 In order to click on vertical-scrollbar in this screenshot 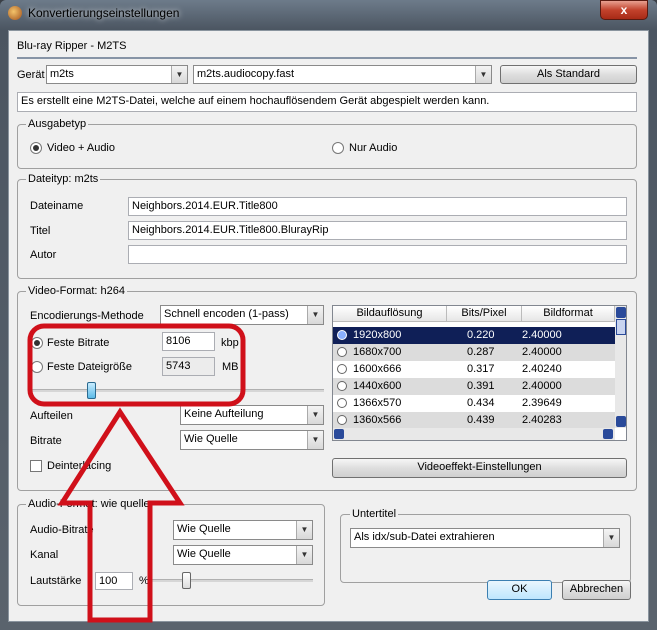, I will do `click(620, 367)`.